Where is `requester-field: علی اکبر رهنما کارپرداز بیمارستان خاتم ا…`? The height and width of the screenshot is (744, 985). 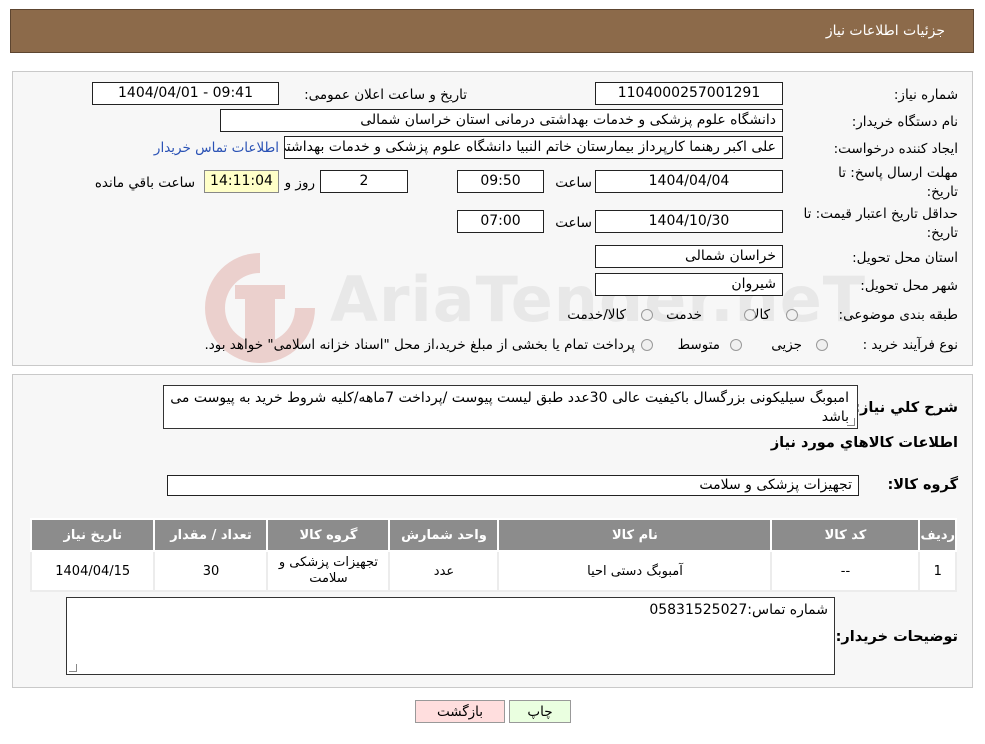 requester-field: علی اکبر رهنما کارپرداز بیمارستان خاتم ا… is located at coordinates (533, 147).